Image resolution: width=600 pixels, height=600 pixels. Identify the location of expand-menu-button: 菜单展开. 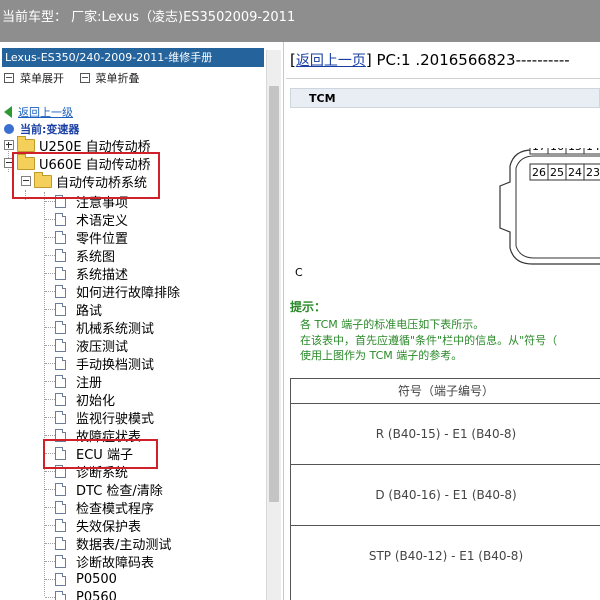
(34, 78).